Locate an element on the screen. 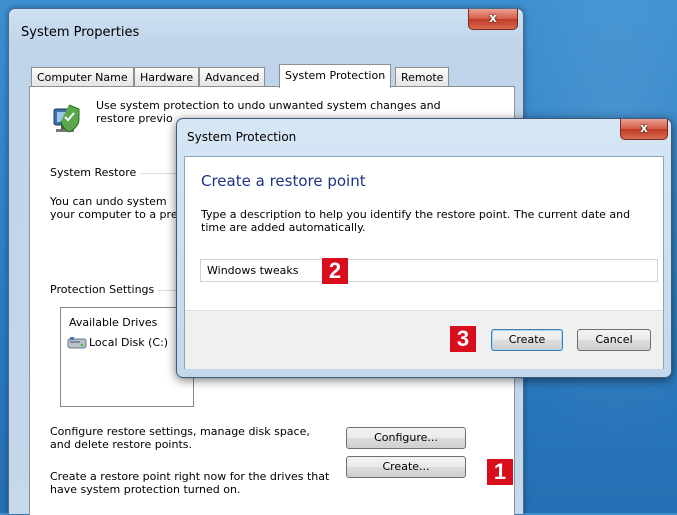 Image resolution: width=677 pixels, height=515 pixels. window-close-button: x is located at coordinates (493, 19).